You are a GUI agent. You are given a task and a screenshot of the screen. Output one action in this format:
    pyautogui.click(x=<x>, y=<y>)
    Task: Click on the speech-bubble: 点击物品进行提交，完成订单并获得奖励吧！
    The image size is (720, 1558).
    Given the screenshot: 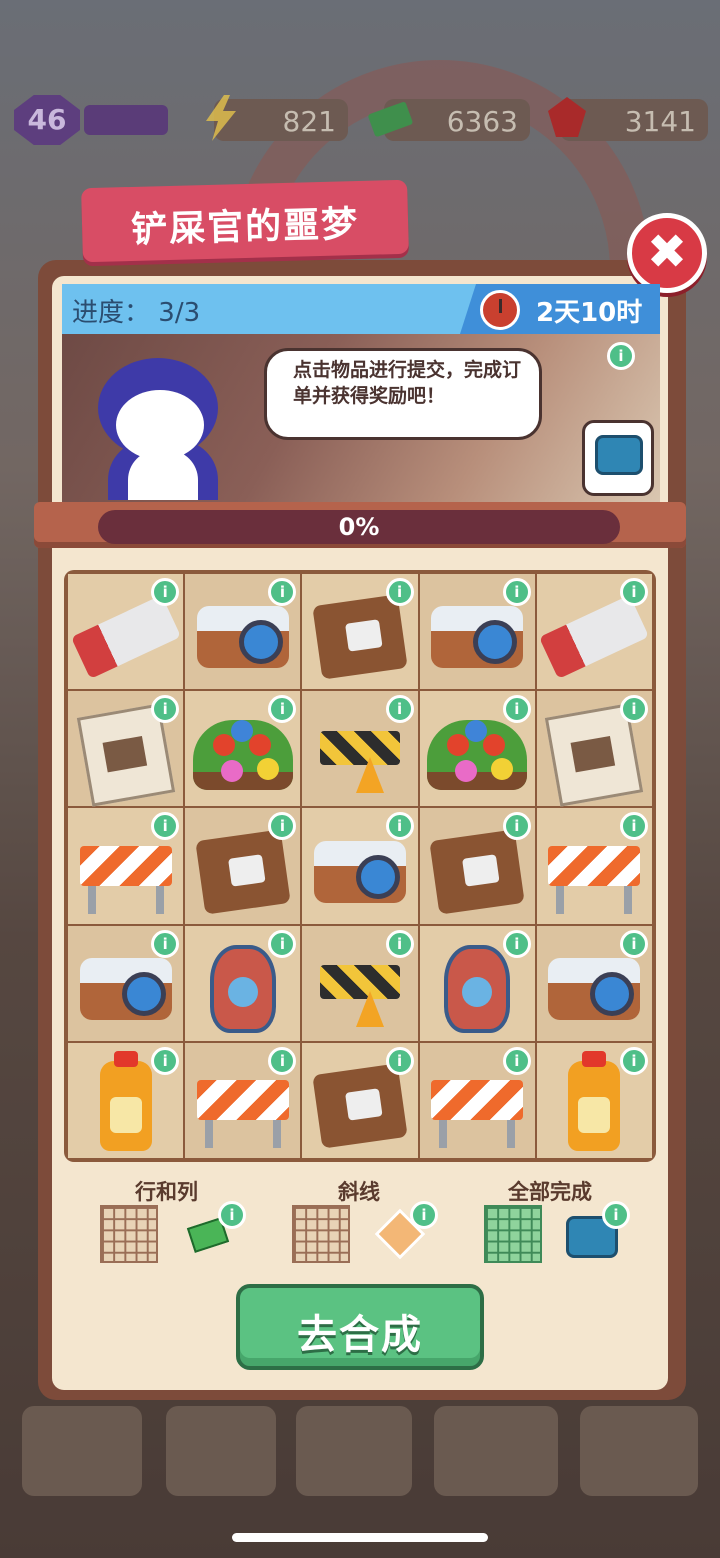 What is the action you would take?
    pyautogui.click(x=403, y=394)
    